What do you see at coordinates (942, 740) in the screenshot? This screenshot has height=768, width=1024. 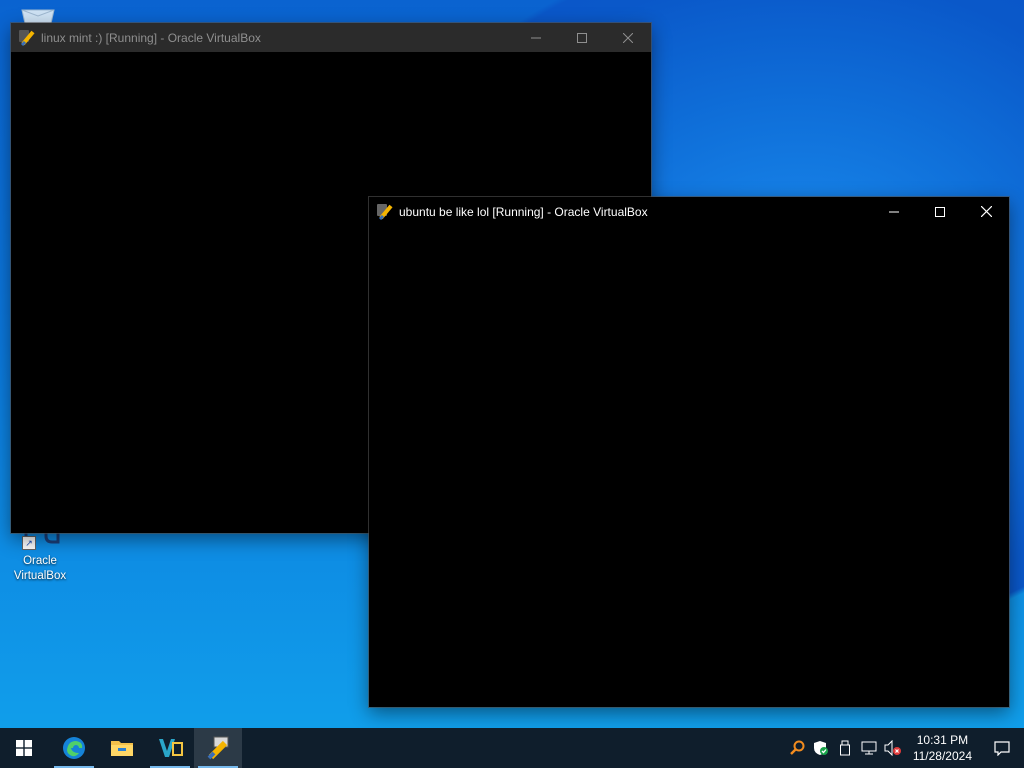 I see `clock-time: 10:31 PM` at bounding box center [942, 740].